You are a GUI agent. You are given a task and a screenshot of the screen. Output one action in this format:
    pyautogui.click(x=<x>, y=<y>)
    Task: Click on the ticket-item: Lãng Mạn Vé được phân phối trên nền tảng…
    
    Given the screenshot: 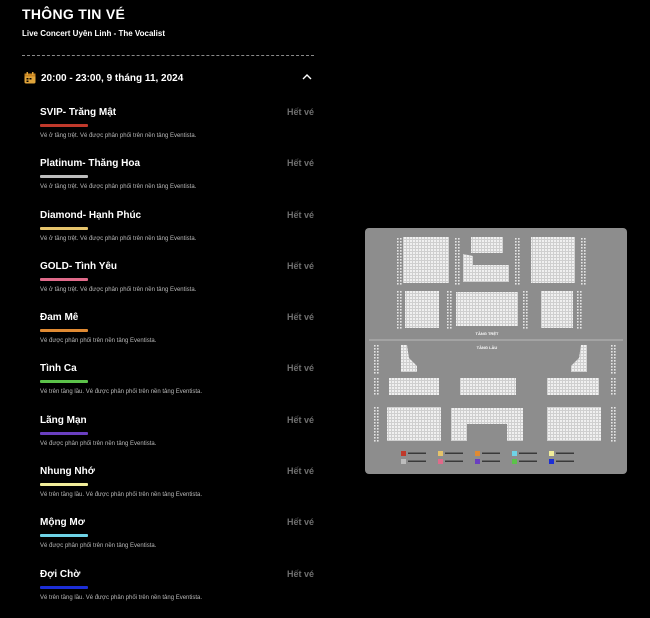 What is the action you would take?
    pyautogui.click(x=177, y=438)
    